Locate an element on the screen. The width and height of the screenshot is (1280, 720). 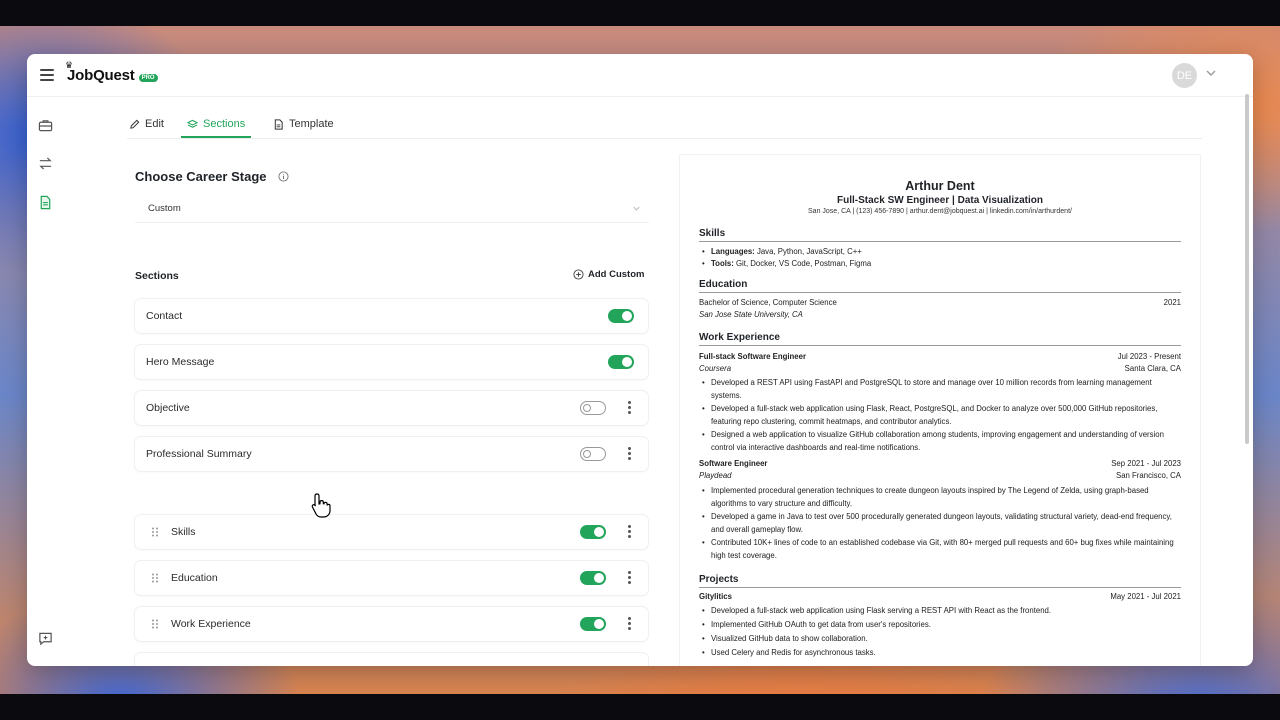
section-row-objective: Objective is located at coordinates (391, 408).